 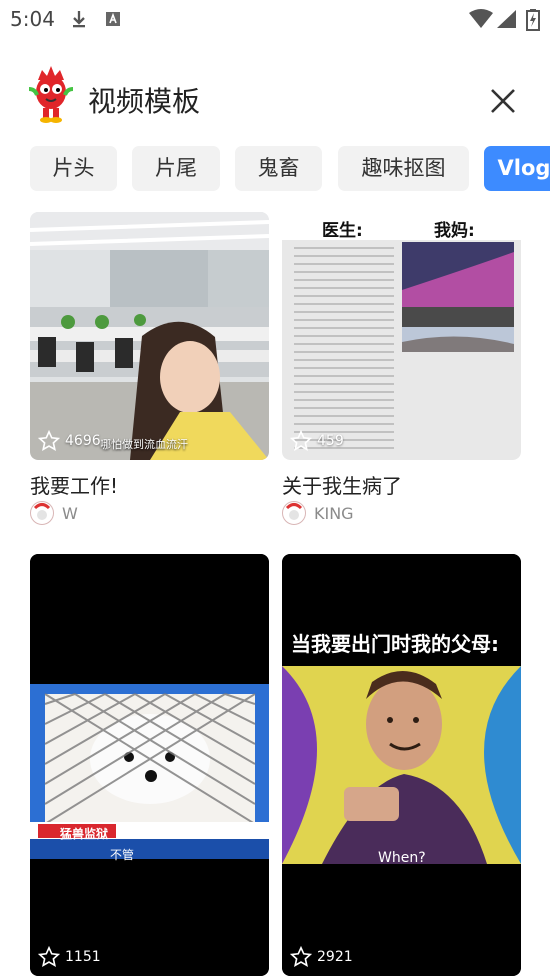 What do you see at coordinates (84, 834) in the screenshot?
I see `banner-label: 猛兽监狱` at bounding box center [84, 834].